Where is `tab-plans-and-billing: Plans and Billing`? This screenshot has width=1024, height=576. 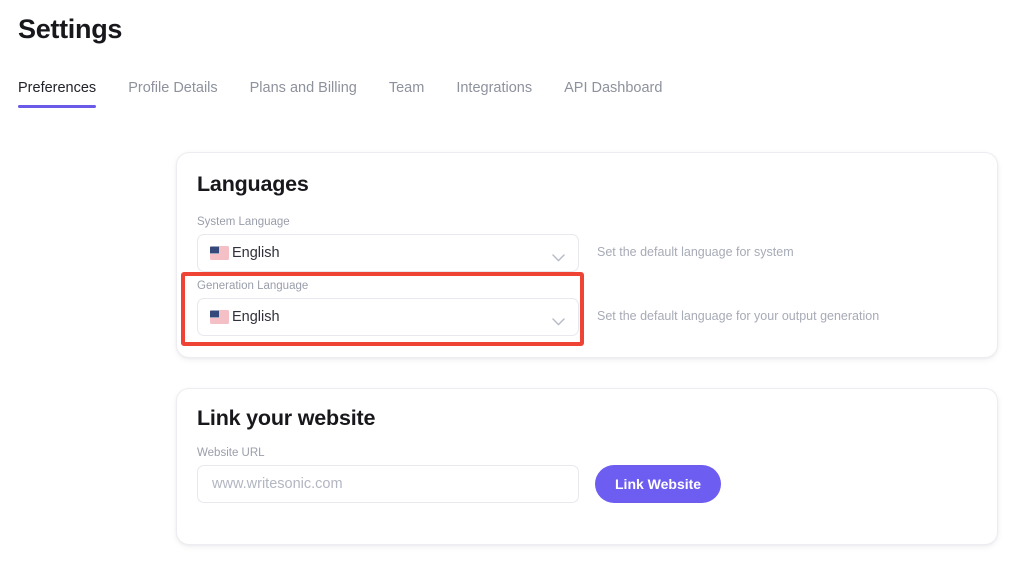 tab-plans-and-billing: Plans and Billing is located at coordinates (303, 94).